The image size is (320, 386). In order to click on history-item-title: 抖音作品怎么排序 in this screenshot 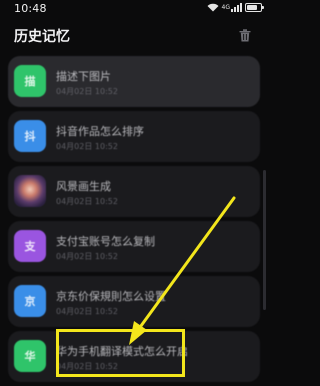, I will do `click(100, 131)`.